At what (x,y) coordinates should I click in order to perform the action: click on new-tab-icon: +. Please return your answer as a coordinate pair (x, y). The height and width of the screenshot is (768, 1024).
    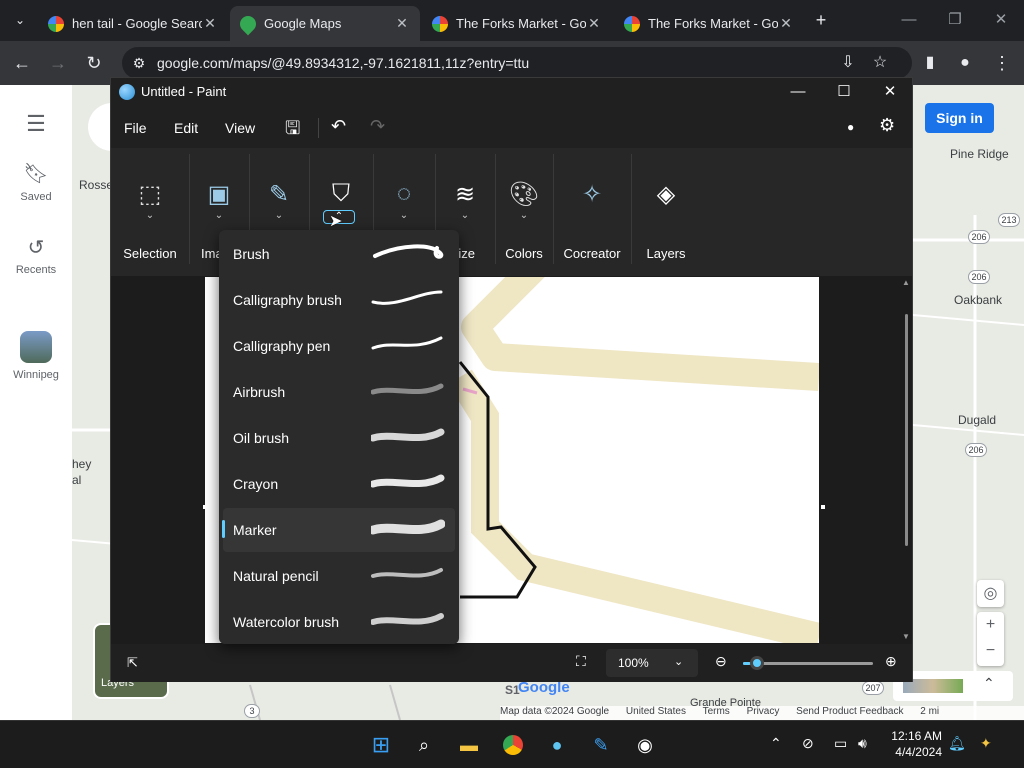
    Looking at the image, I should click on (821, 20).